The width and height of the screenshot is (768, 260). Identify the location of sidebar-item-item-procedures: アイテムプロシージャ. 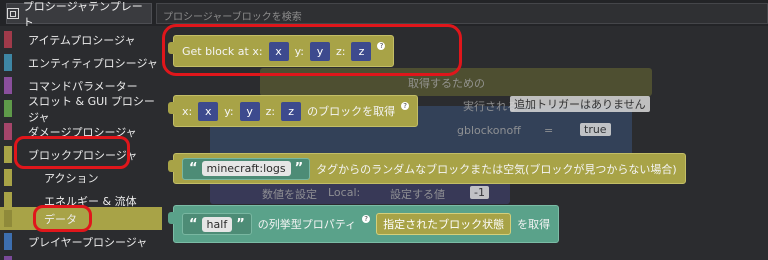
(81, 39).